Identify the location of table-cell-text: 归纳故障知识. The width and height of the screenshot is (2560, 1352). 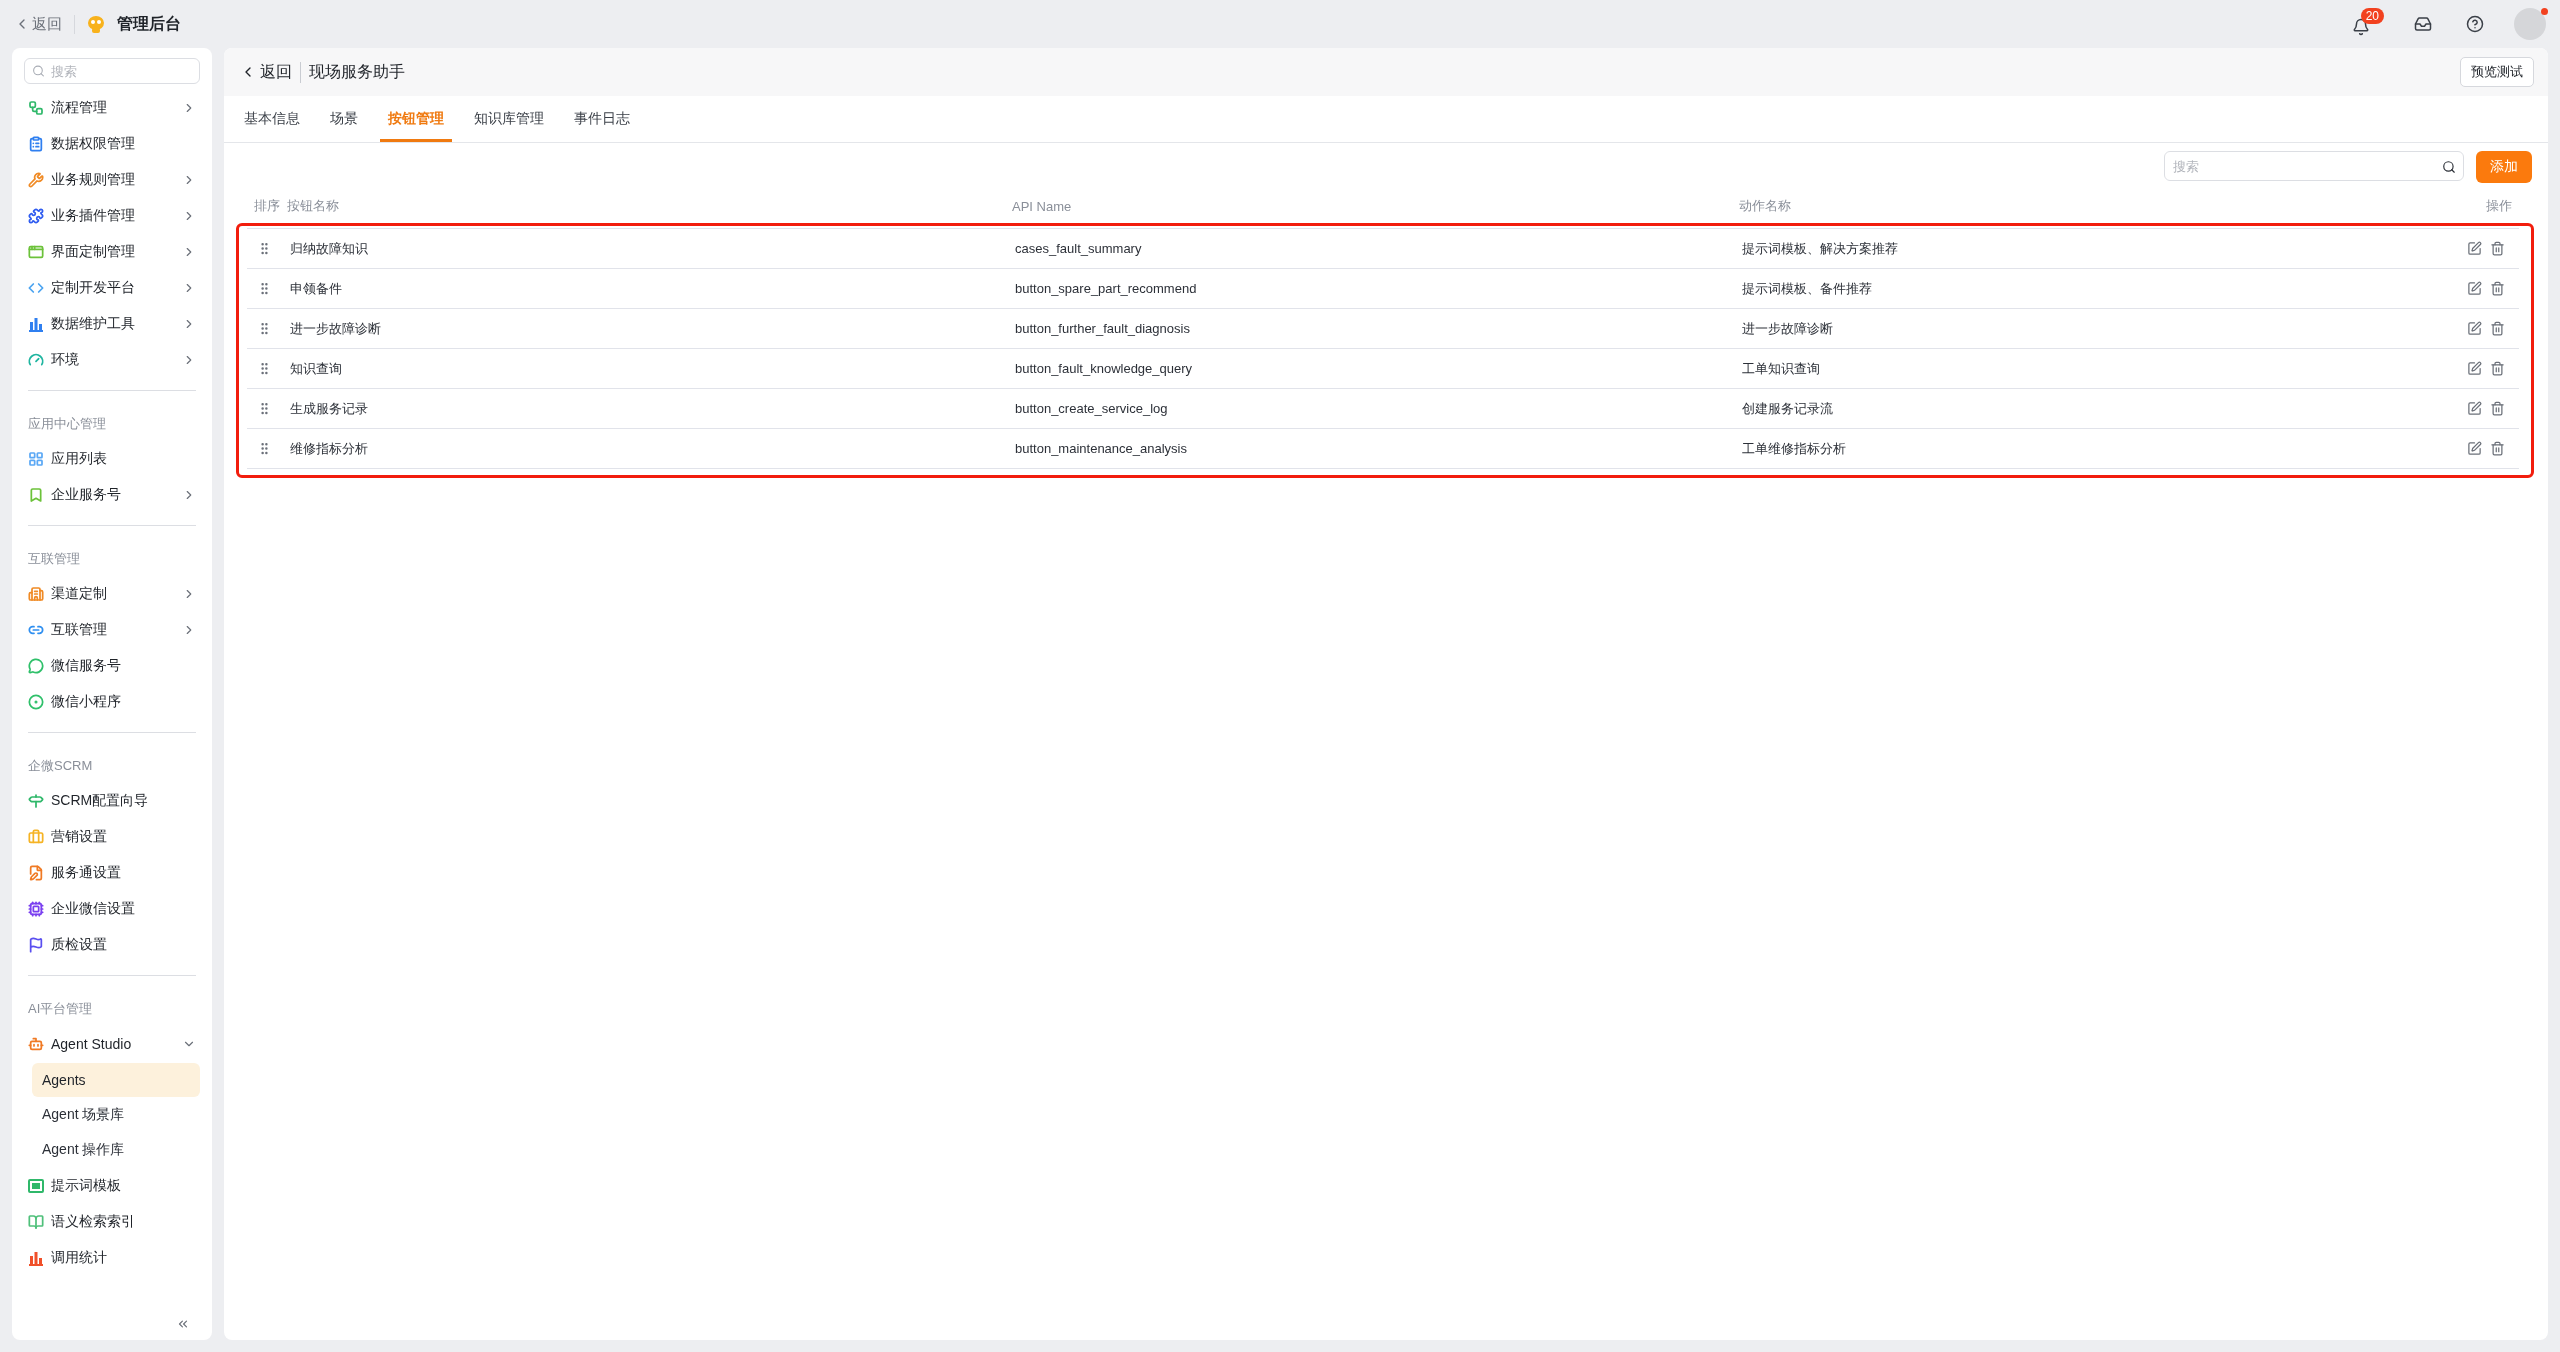
(329, 248).